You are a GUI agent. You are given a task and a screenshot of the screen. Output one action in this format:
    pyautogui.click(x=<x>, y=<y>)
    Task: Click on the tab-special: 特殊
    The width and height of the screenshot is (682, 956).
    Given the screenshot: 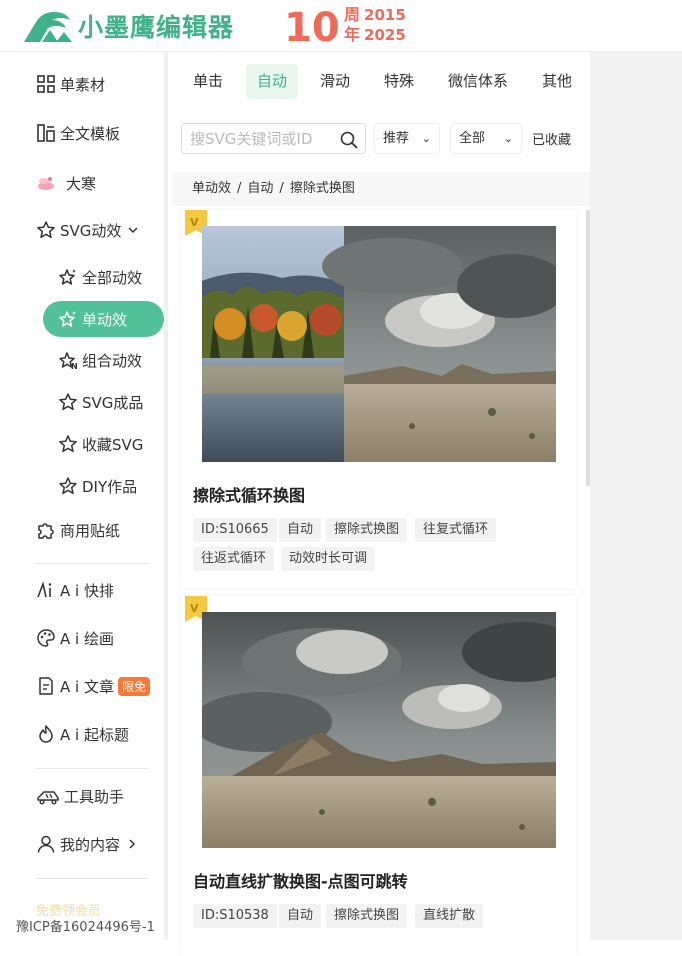 What is the action you would take?
    pyautogui.click(x=399, y=81)
    